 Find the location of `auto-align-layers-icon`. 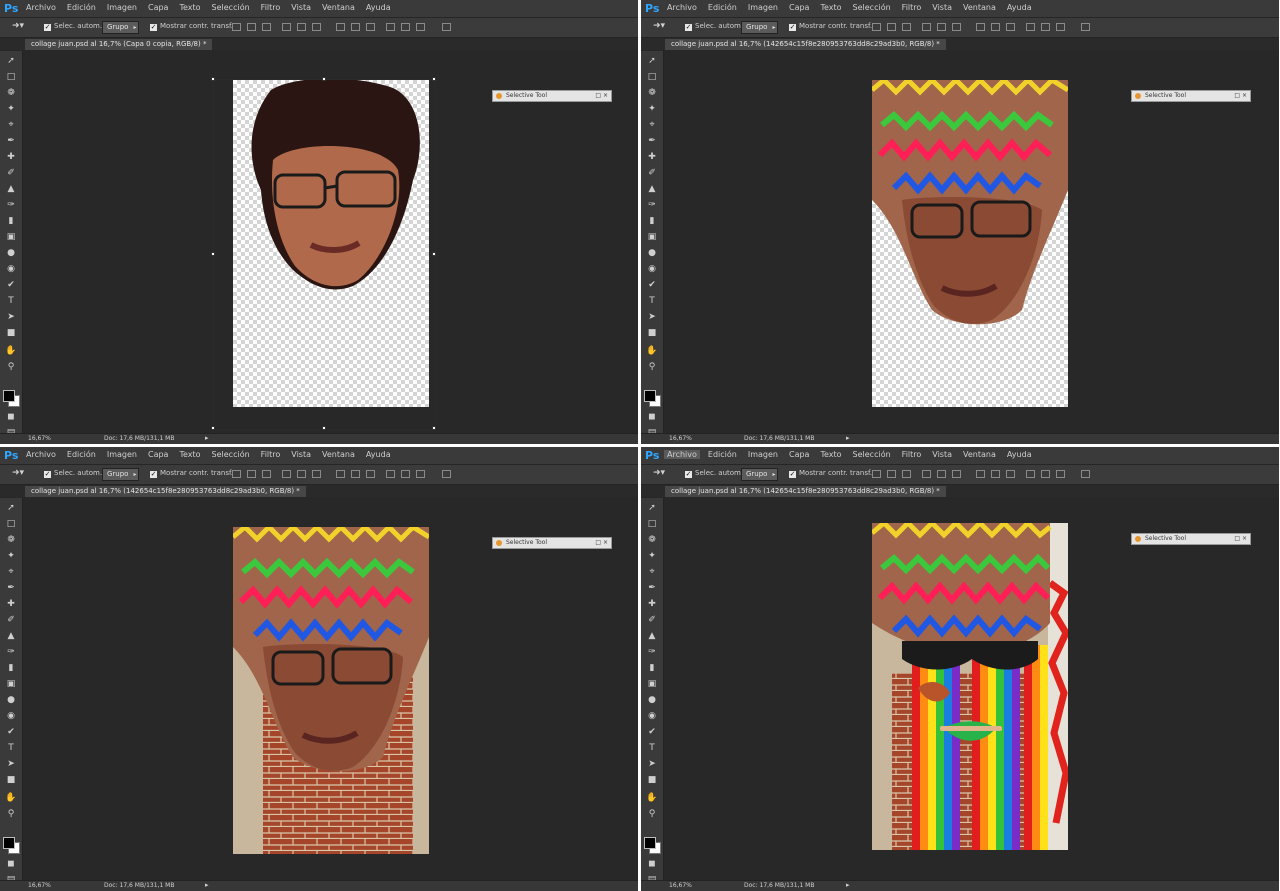

auto-align-layers-icon is located at coordinates (446, 474).